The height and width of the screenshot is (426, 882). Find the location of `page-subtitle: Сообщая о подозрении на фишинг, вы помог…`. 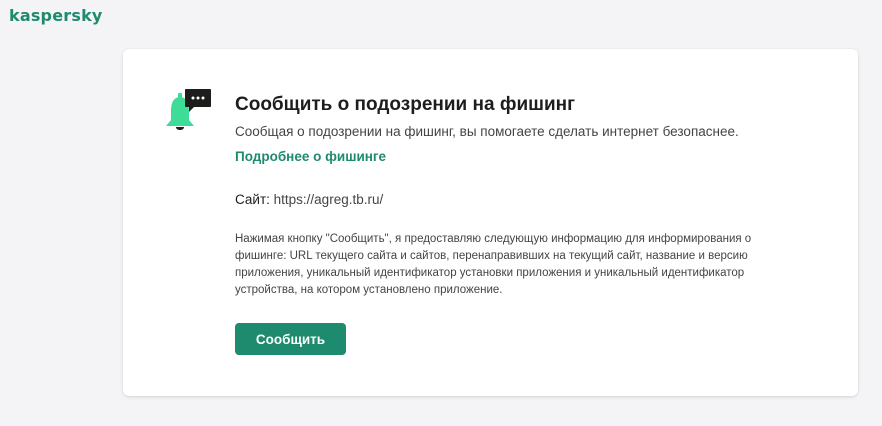

page-subtitle: Сообщая о подозрении на фишинг, вы помог… is located at coordinates (487, 131).